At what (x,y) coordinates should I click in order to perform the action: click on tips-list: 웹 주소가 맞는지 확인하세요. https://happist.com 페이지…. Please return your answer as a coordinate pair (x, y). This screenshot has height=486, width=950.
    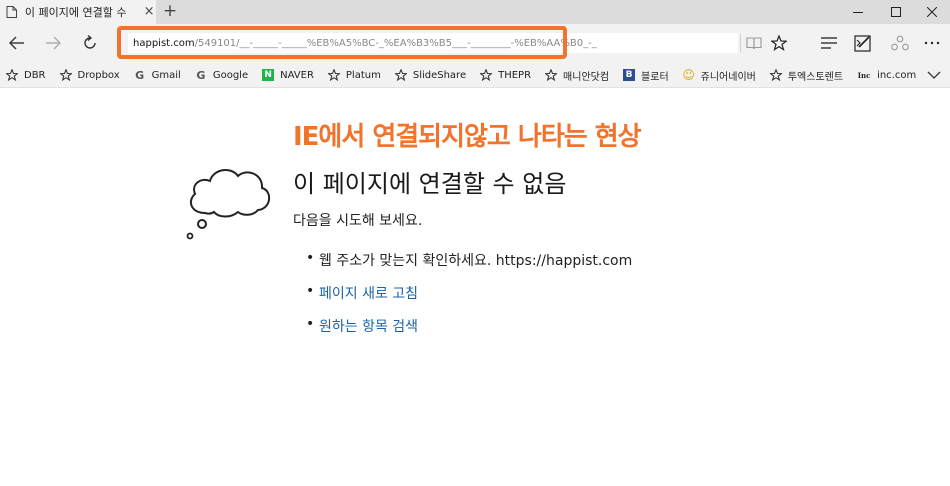
    Looking at the image, I should click on (469, 299).